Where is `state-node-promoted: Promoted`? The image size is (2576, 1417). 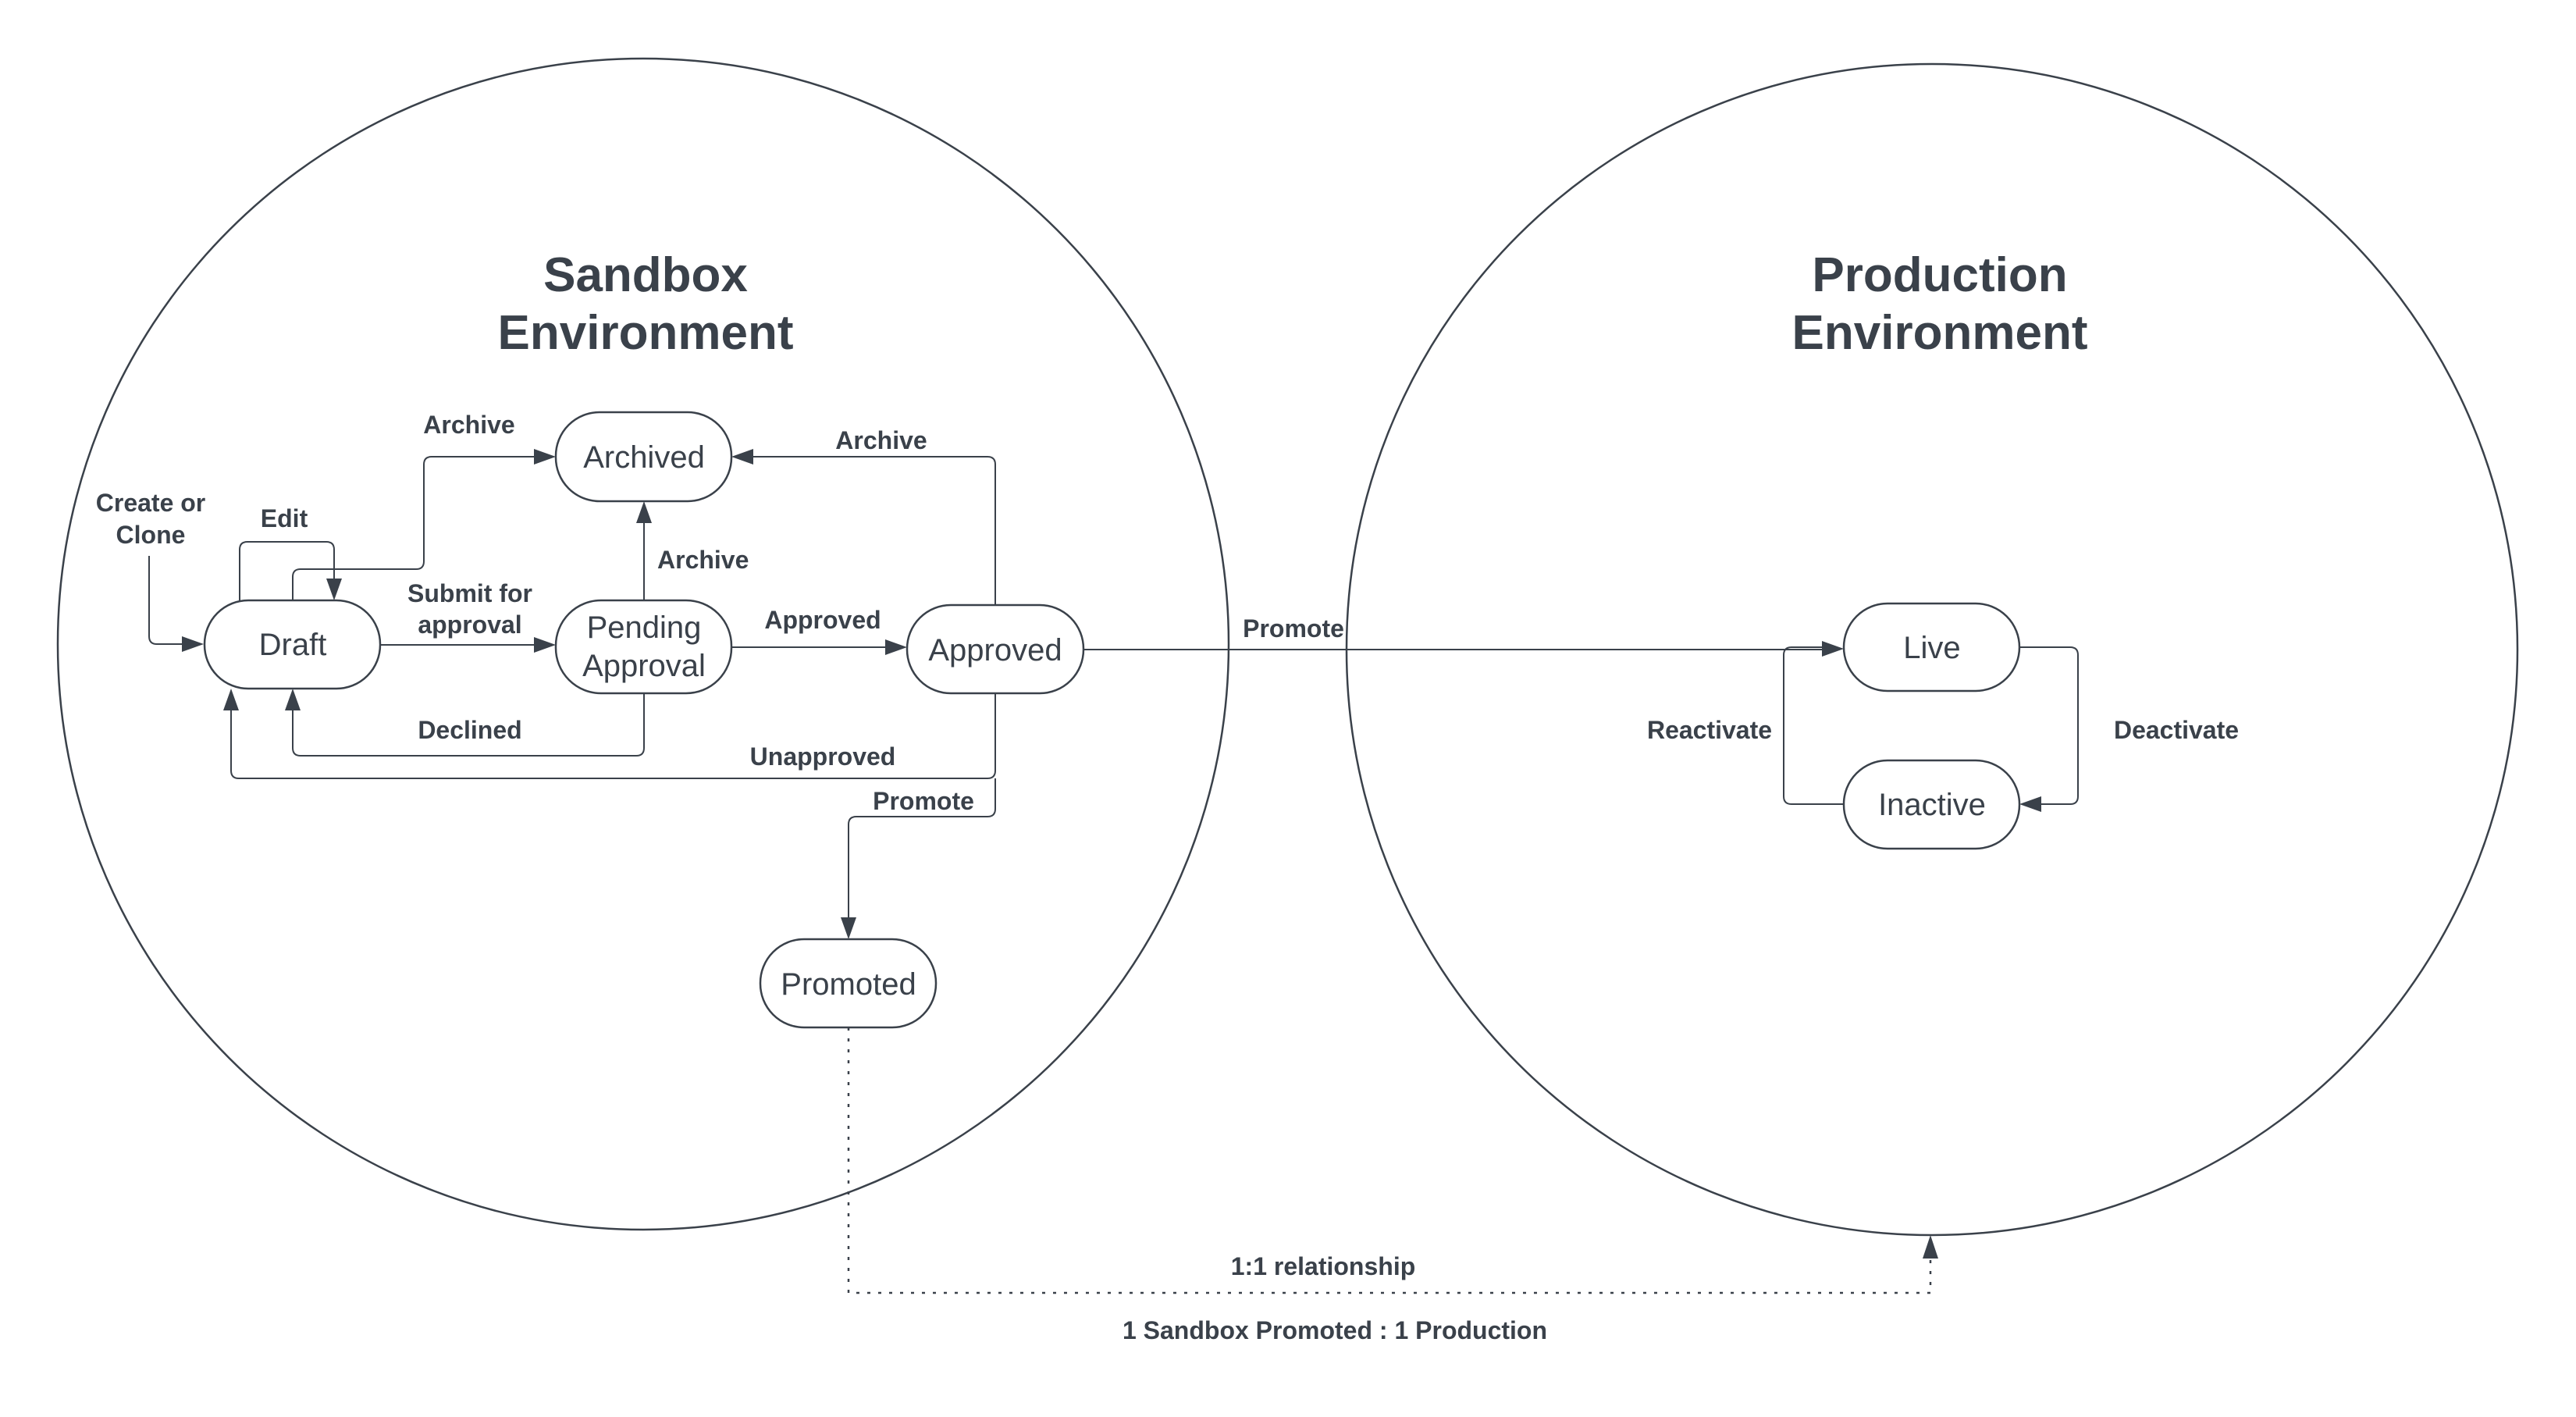
state-node-promoted: Promoted is located at coordinates (848, 983).